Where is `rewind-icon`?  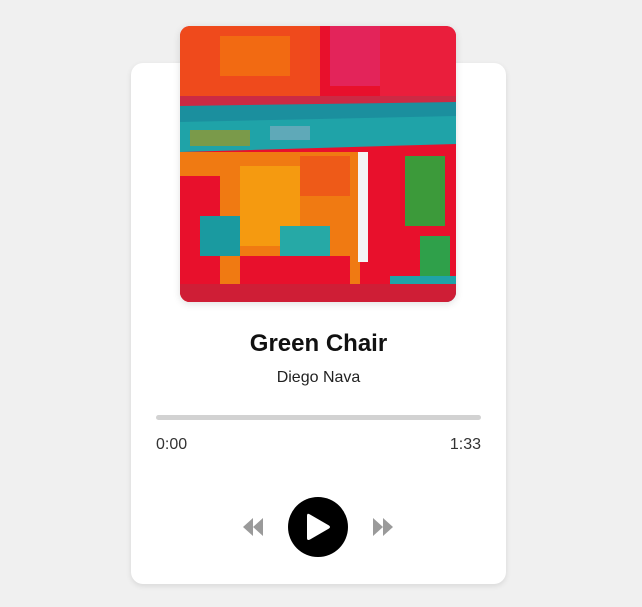
rewind-icon is located at coordinates (253, 527).